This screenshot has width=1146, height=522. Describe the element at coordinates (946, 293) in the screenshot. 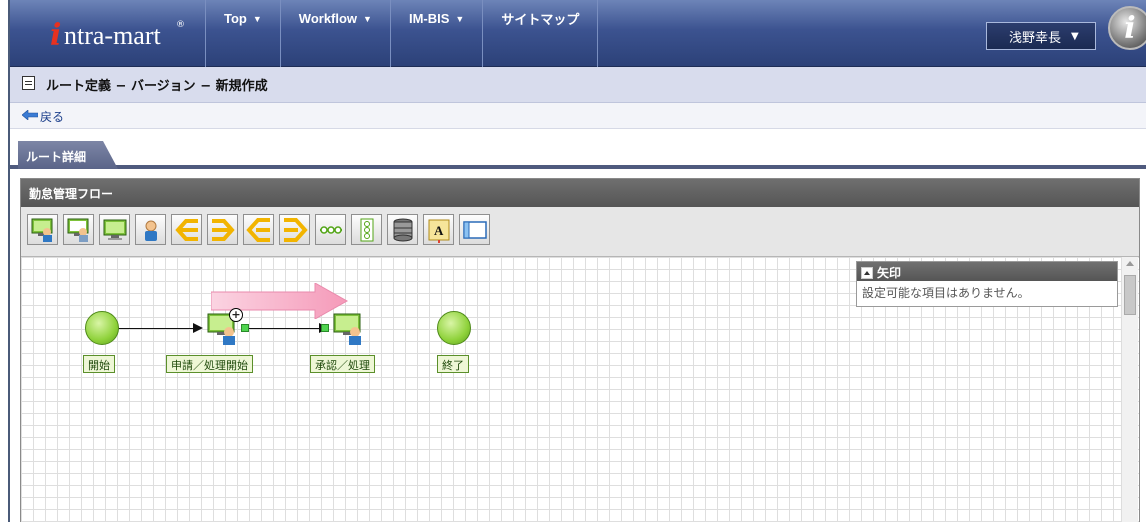

I see `property-panel-message: 設定可能な項目はありません。` at that location.